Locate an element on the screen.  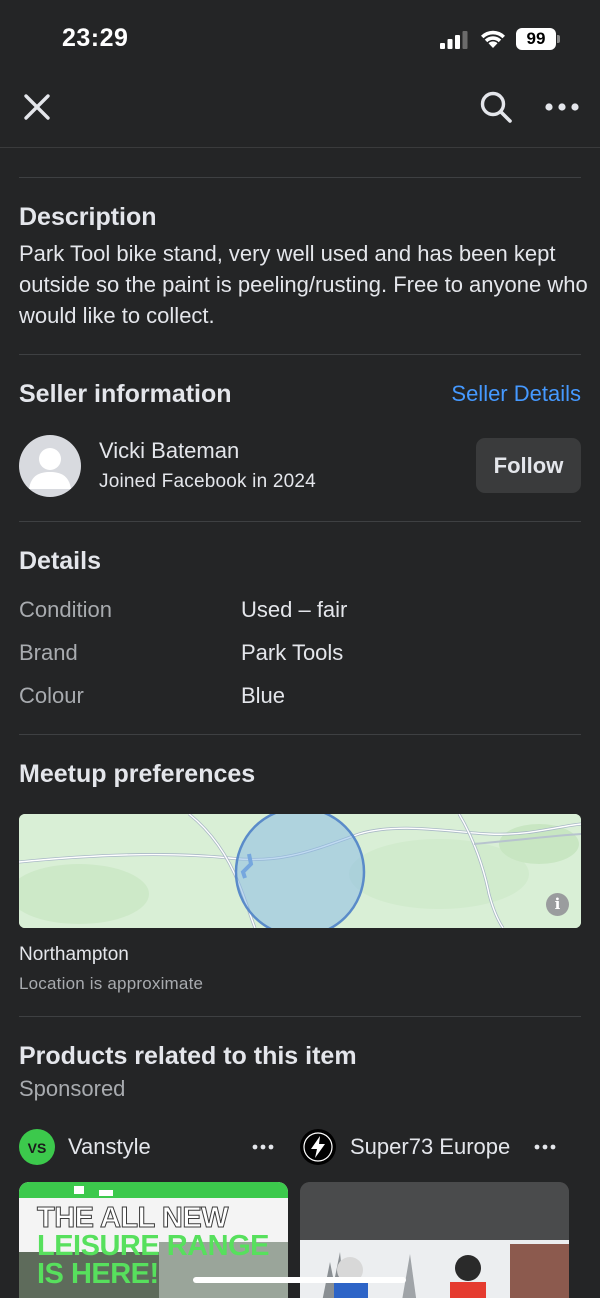
super73-logo is located at coordinates (318, 1147).